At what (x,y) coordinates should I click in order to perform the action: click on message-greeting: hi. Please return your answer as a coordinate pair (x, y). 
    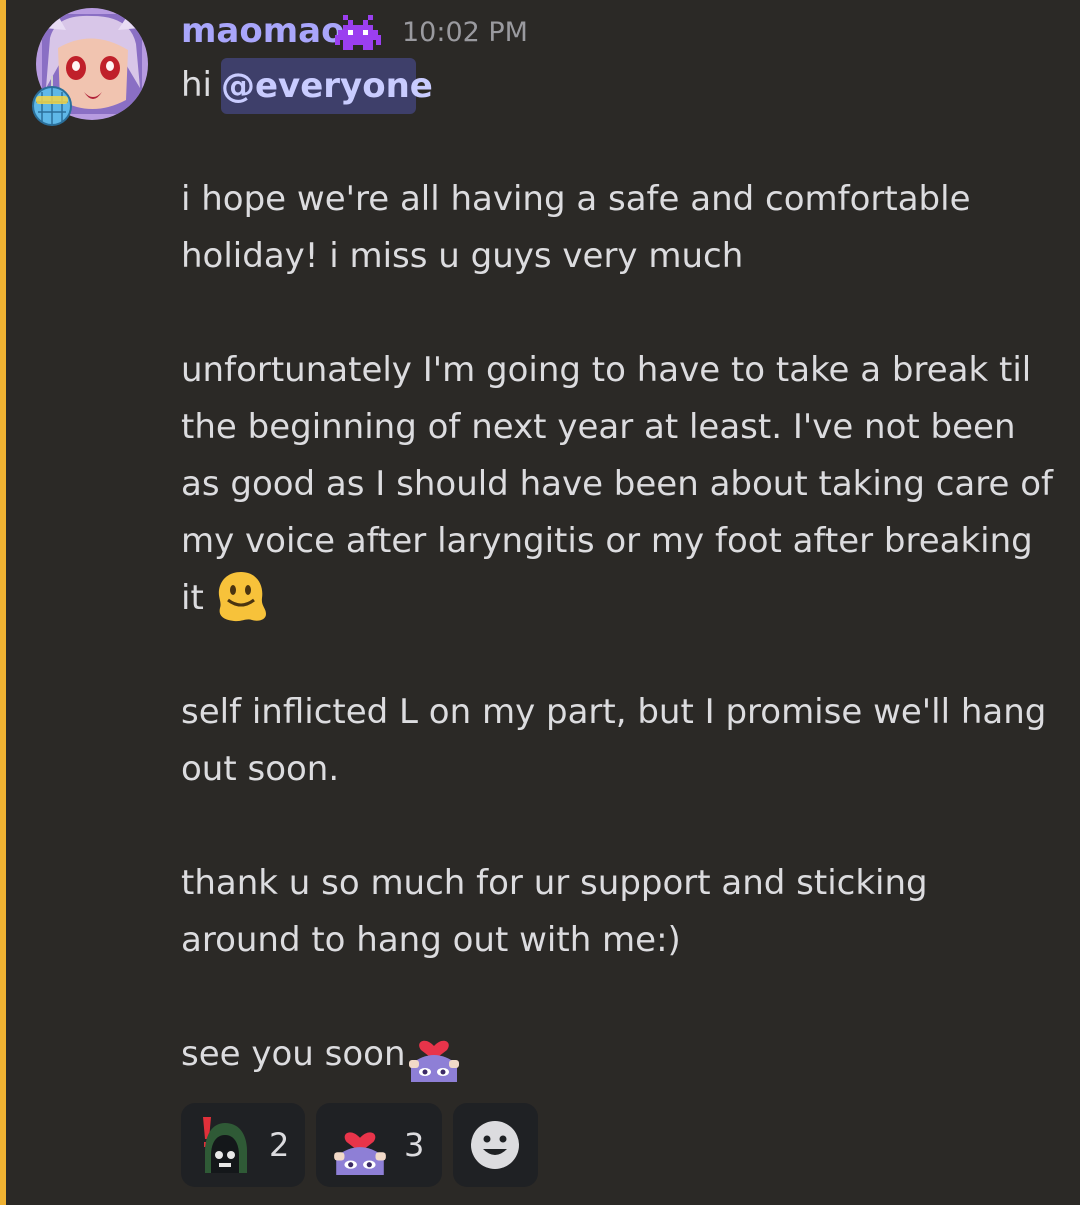
    Looking at the image, I should click on (196, 85).